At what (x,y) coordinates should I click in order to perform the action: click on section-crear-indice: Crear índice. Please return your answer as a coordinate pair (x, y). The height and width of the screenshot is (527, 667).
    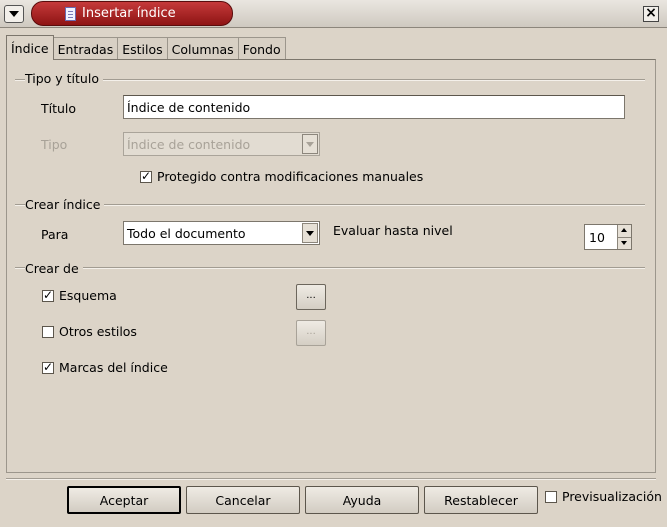
    Looking at the image, I should click on (65, 204).